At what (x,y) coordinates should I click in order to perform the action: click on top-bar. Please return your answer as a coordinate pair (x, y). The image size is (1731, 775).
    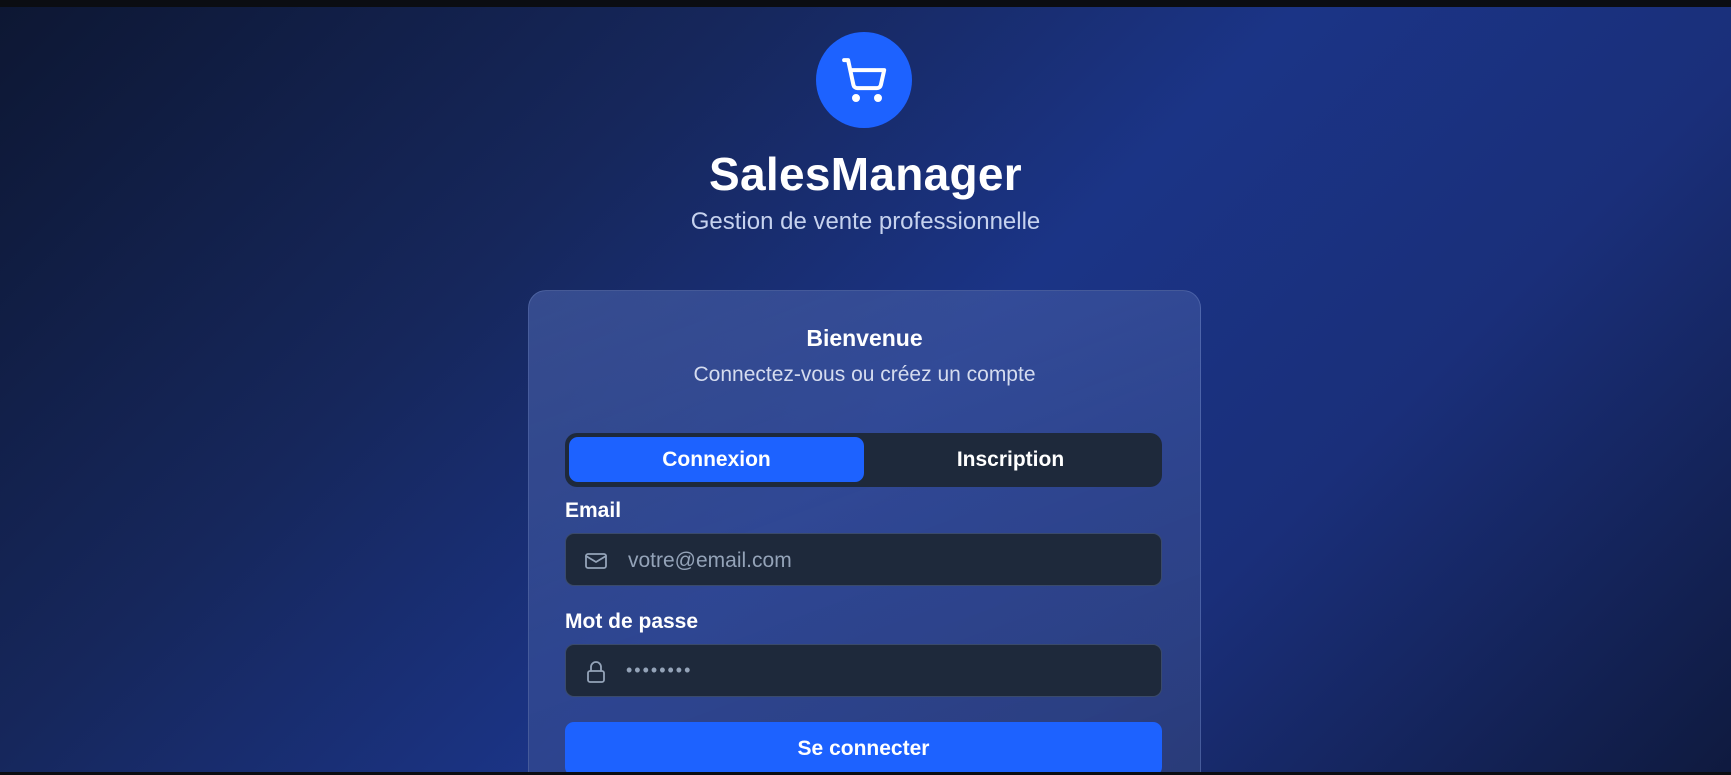
    Looking at the image, I should click on (865, 3).